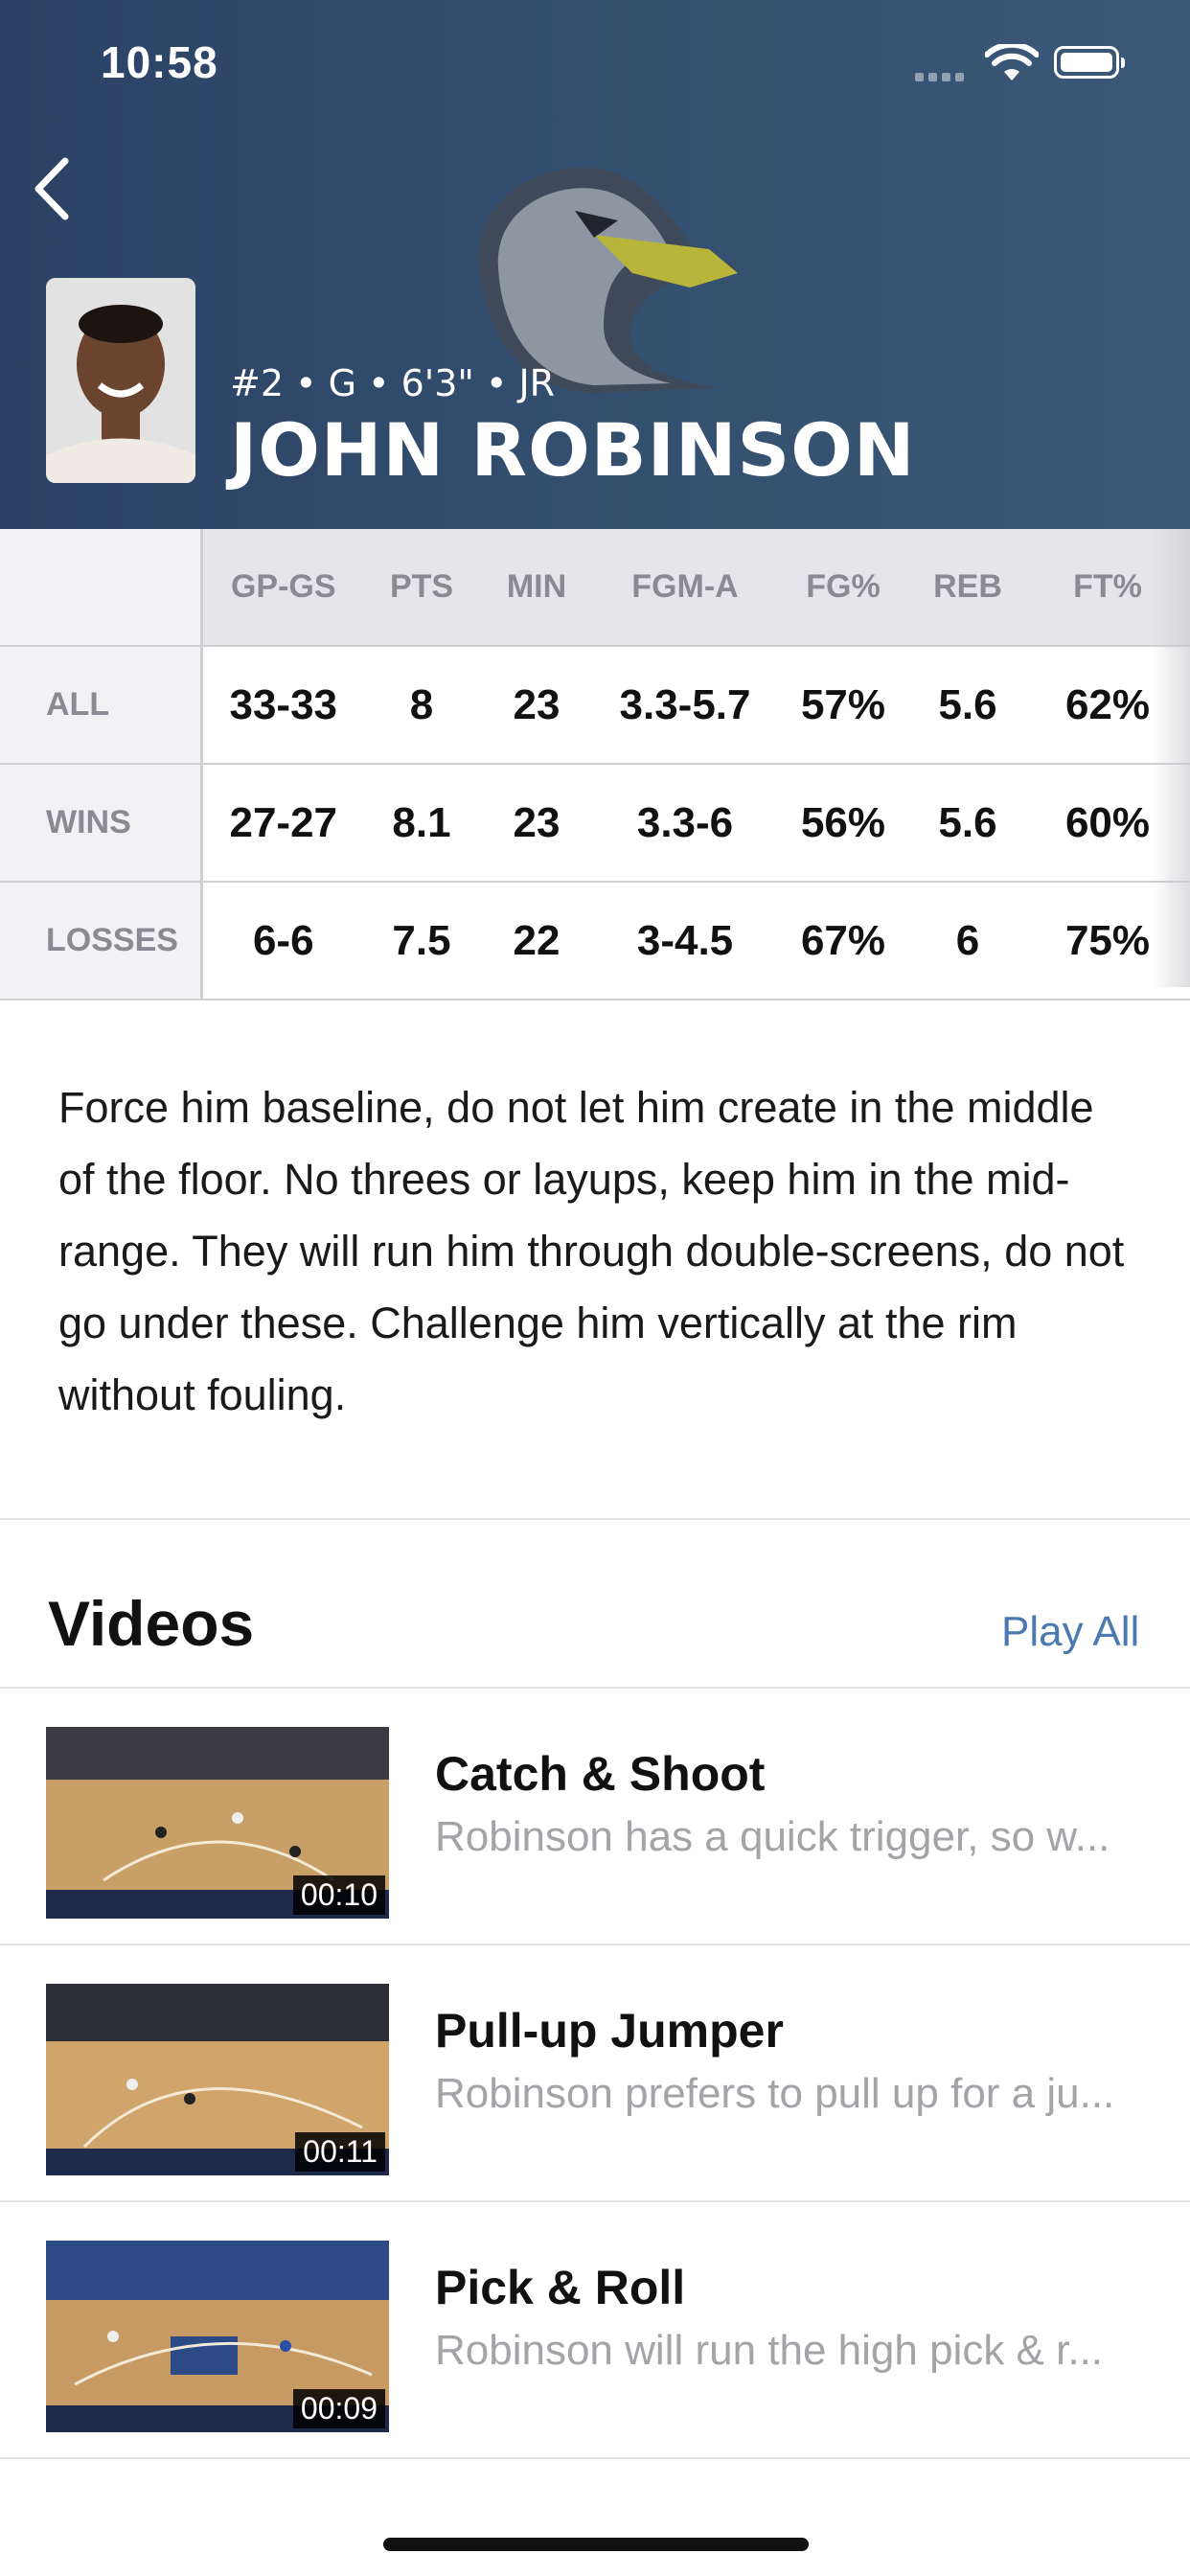  What do you see at coordinates (968, 941) in the screenshot?
I see `stats-cell: 6` at bounding box center [968, 941].